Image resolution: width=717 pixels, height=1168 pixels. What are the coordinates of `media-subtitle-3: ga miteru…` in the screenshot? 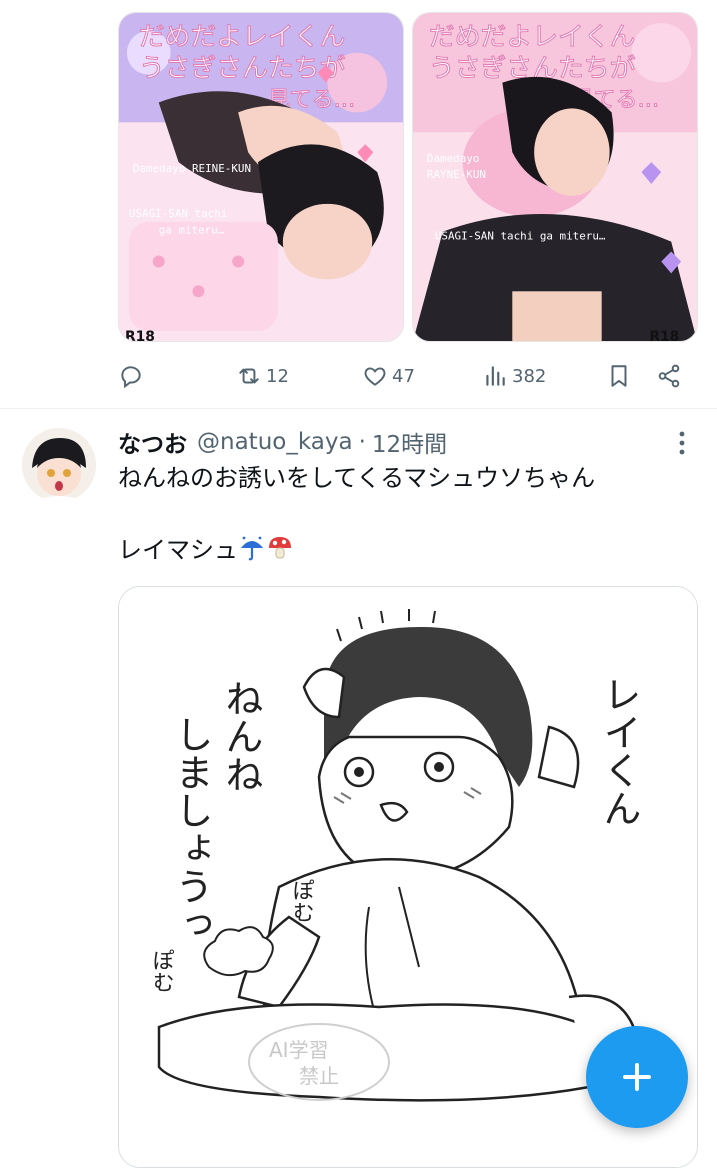 It's located at (192, 230).